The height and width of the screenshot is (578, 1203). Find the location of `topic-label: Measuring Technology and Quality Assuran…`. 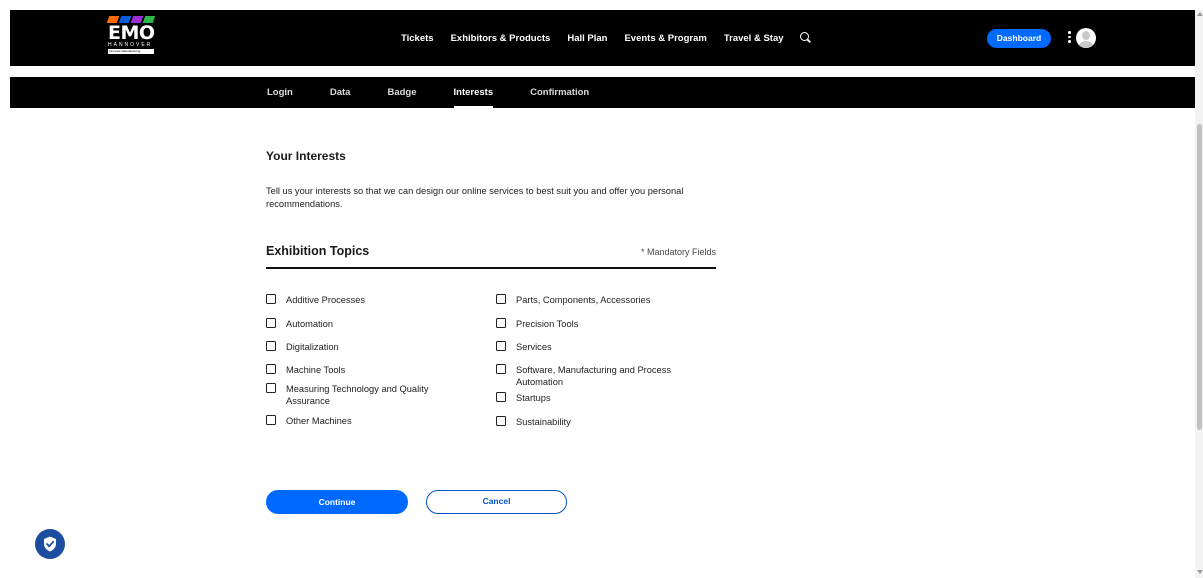

topic-label: Measuring Technology and Quality Assuran… is located at coordinates (357, 395).